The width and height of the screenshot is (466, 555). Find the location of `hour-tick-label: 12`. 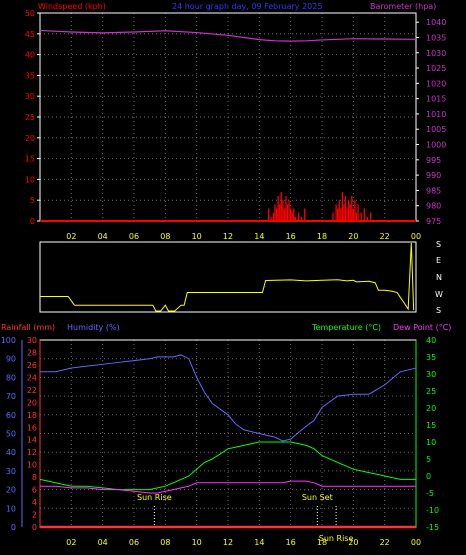

hour-tick-label: 12 is located at coordinates (228, 236).